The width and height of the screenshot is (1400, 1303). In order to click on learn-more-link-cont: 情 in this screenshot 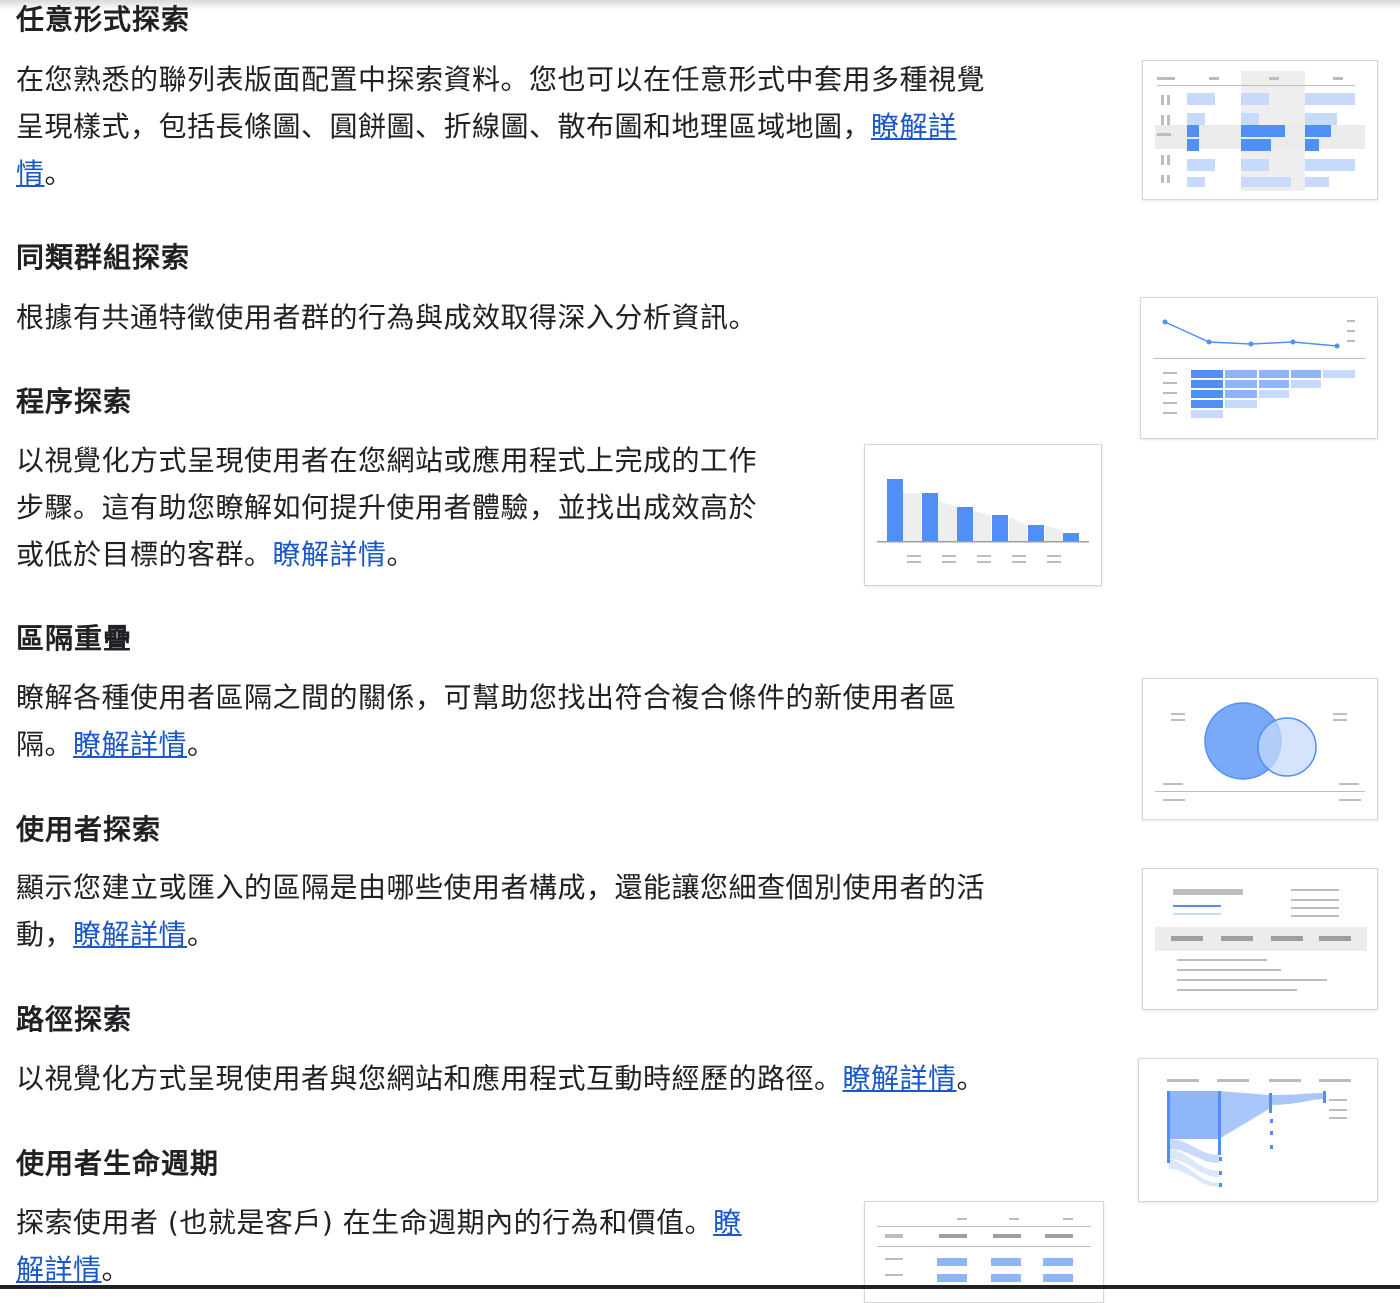, I will do `click(30, 173)`.